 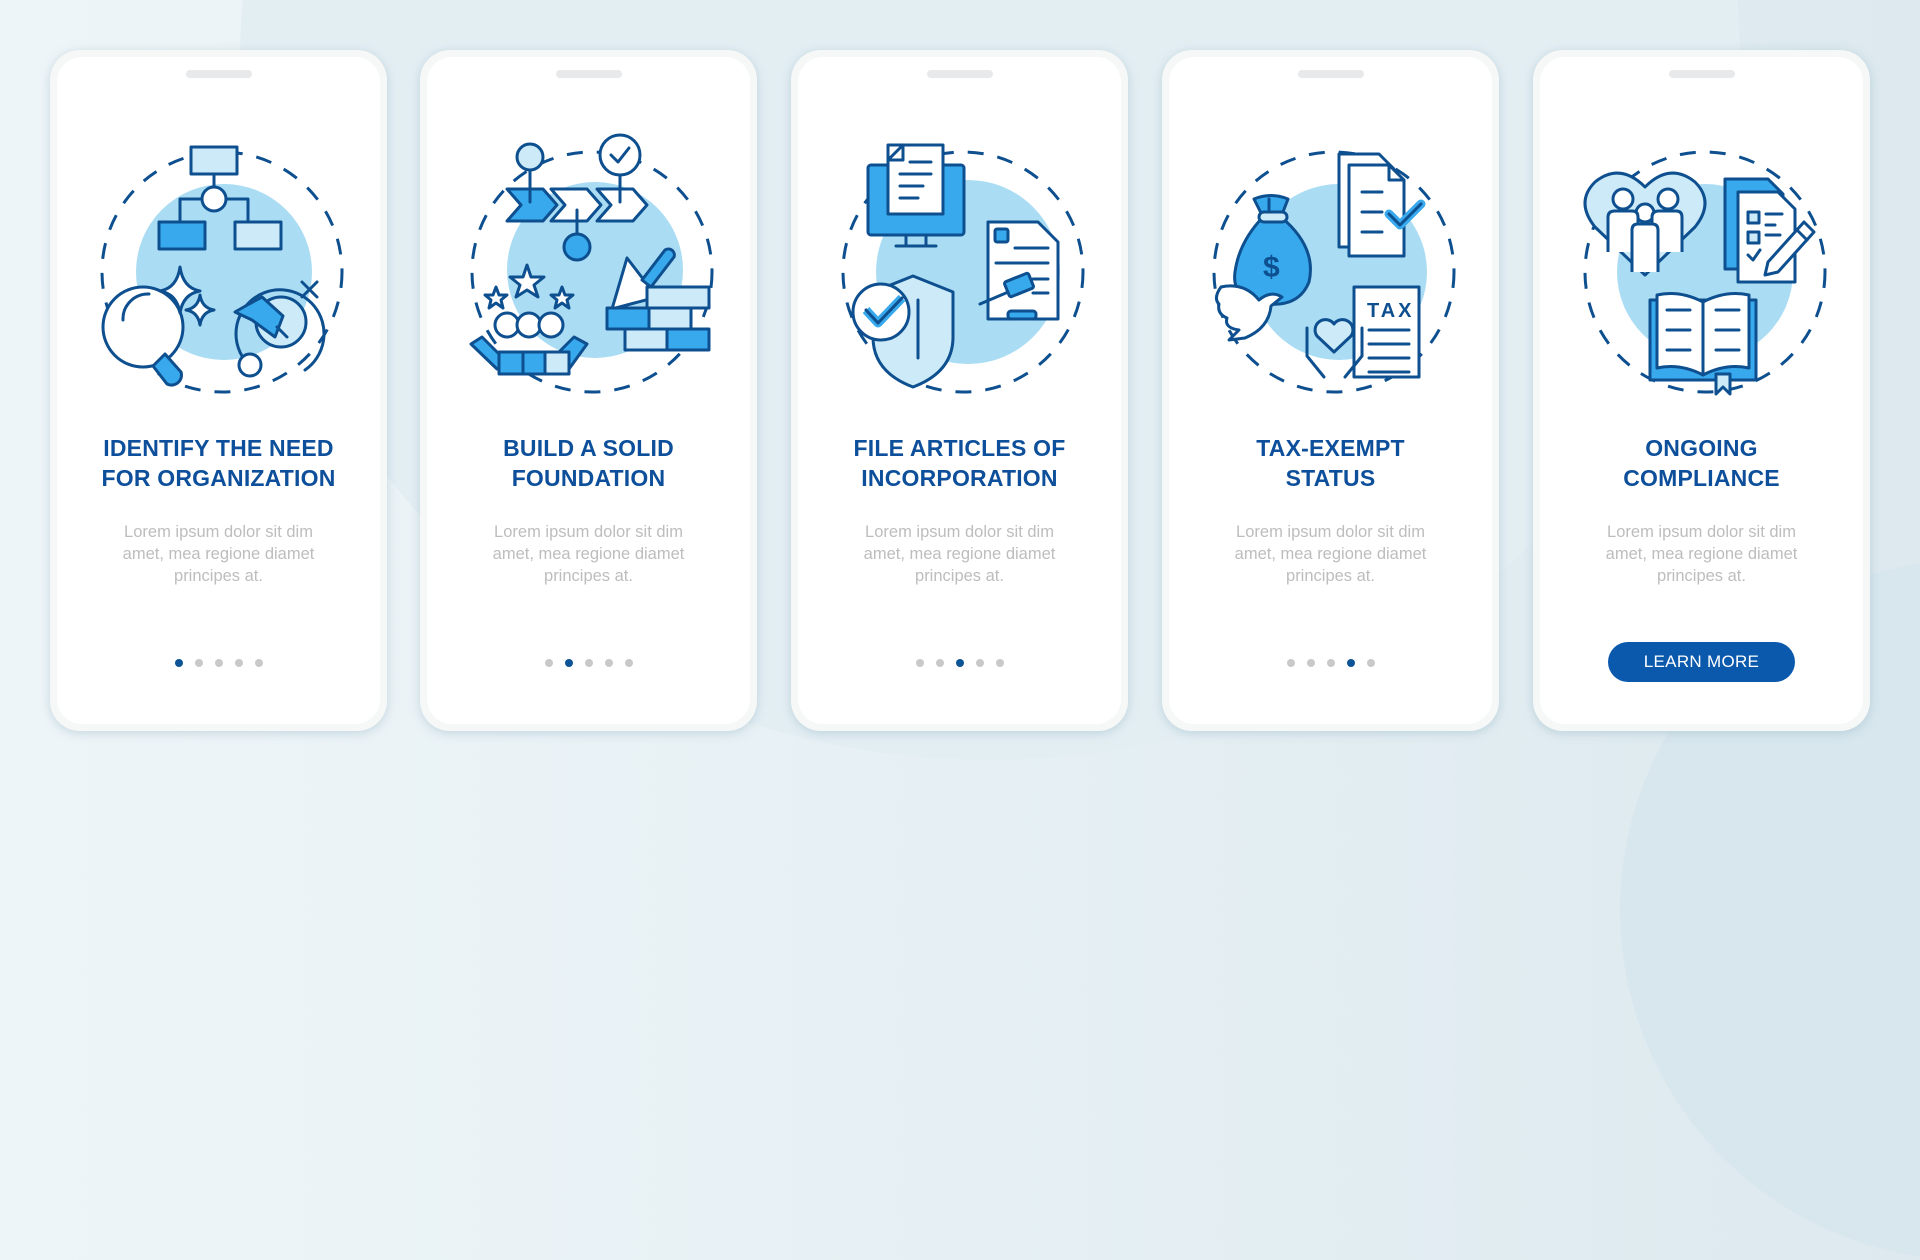 I want to click on title-line: ONGOING, so click(x=1701, y=448).